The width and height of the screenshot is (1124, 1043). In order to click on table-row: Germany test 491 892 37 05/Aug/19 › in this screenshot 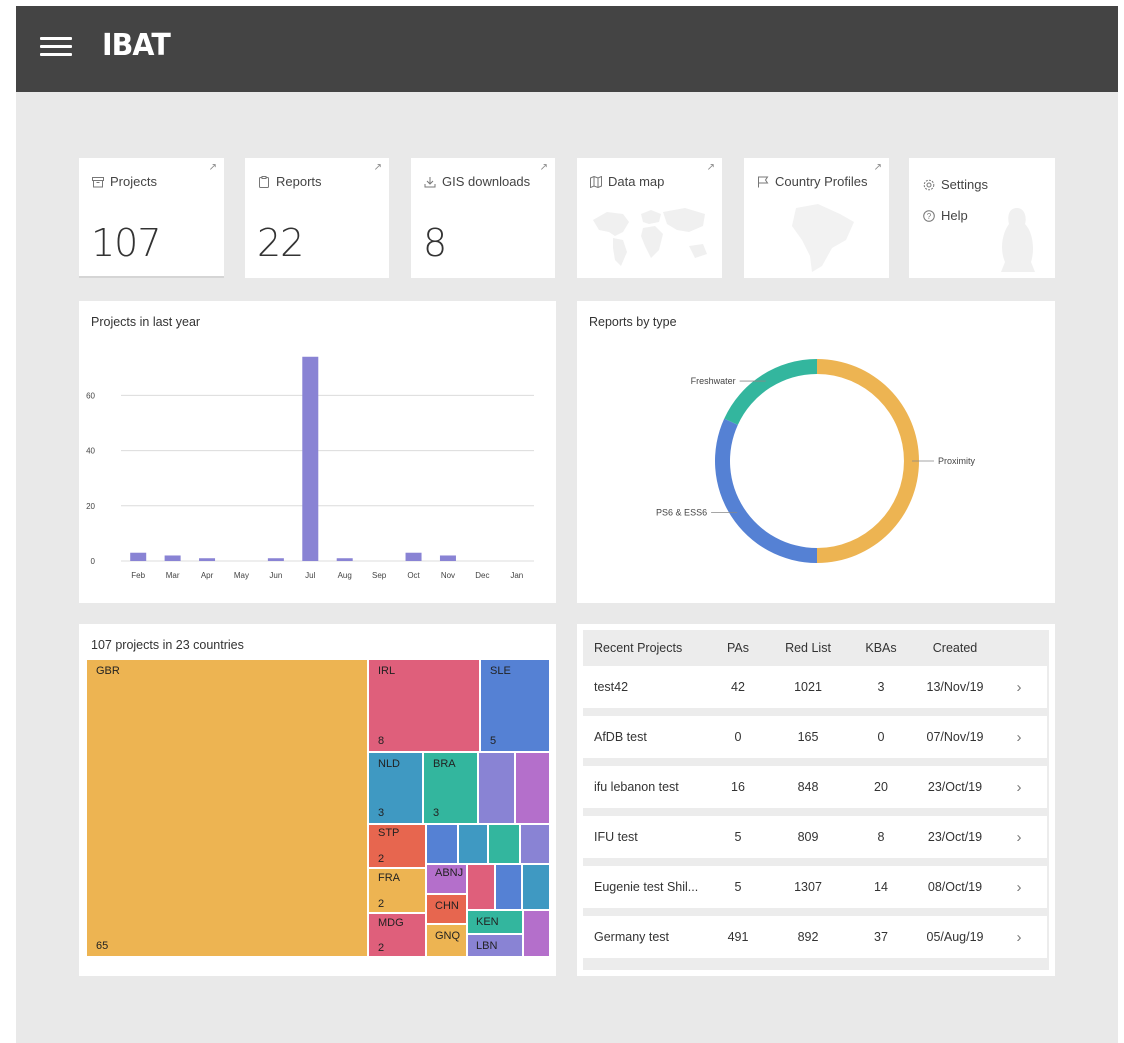, I will do `click(815, 937)`.